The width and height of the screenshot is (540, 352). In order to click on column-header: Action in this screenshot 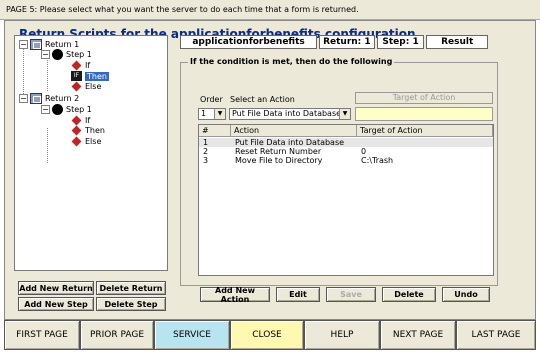, I will do `click(294, 131)`.